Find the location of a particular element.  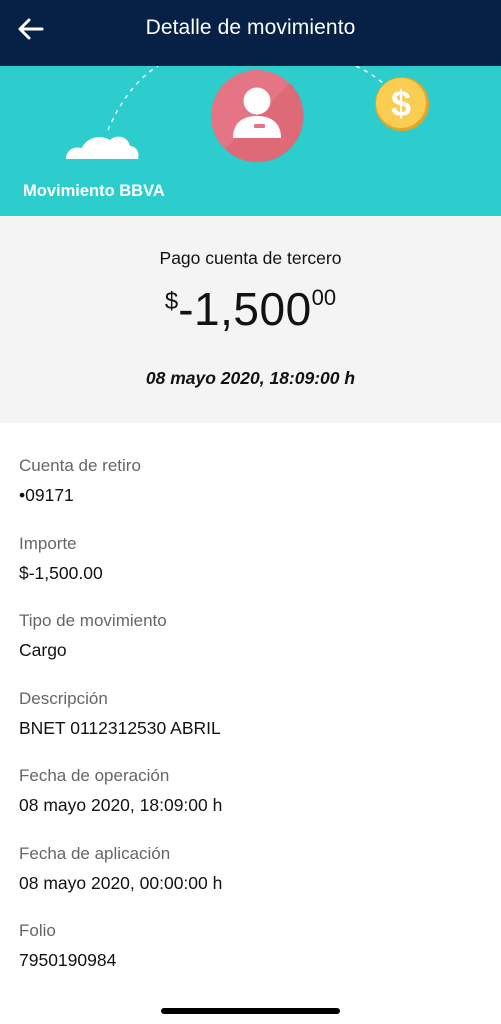

field-label: Descripción is located at coordinates (63, 698).